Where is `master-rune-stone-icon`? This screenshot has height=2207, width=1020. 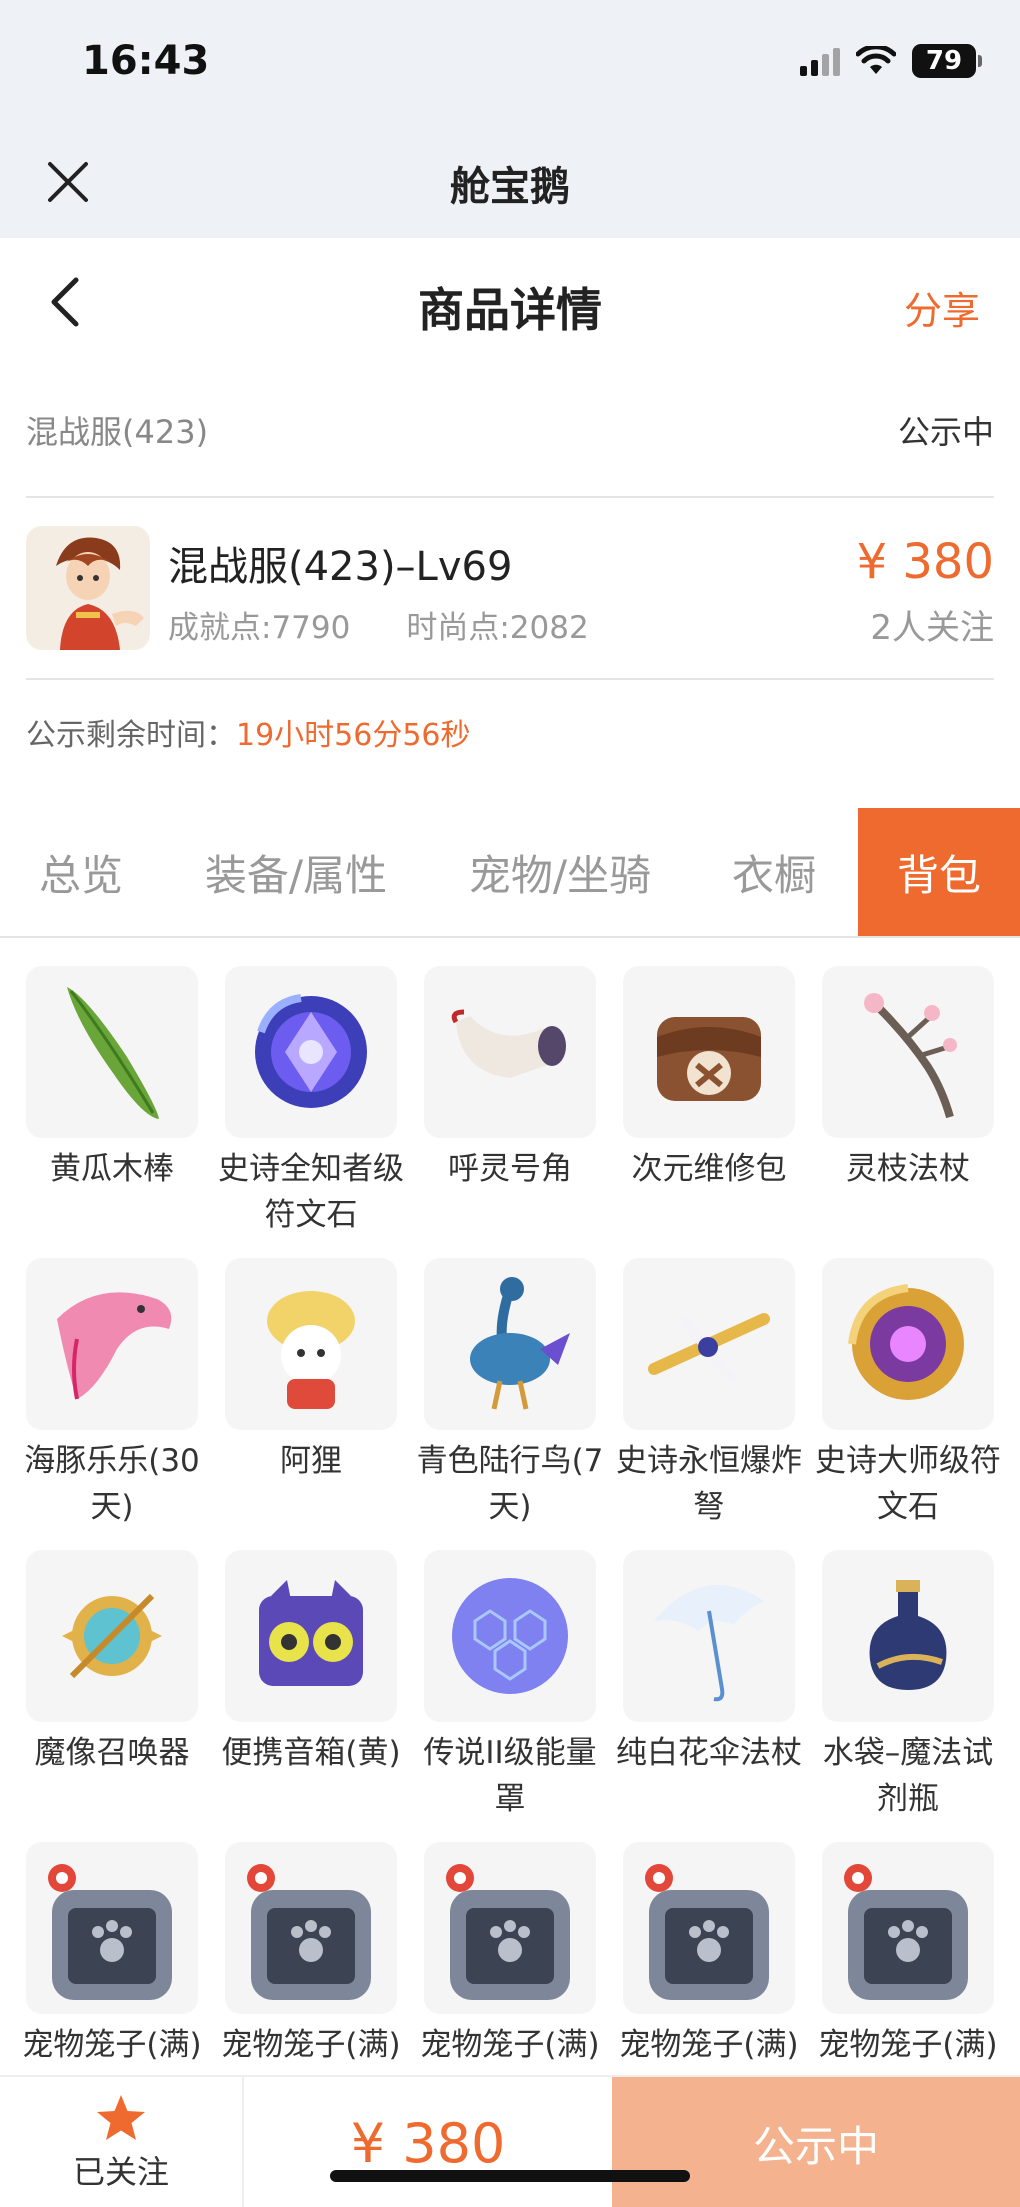 master-rune-stone-icon is located at coordinates (908, 1344).